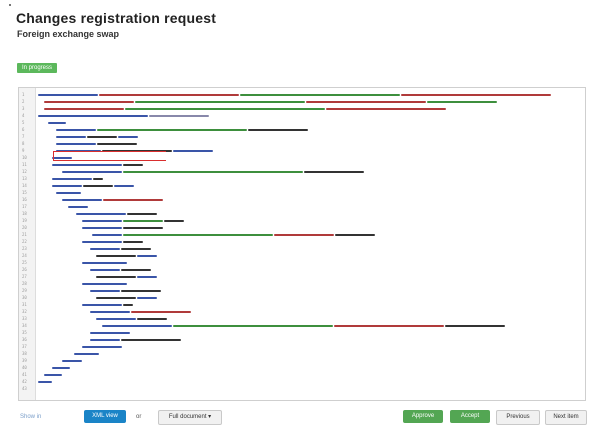 The width and height of the screenshot is (601, 428). Describe the element at coordinates (23, 101) in the screenshot. I see `line-number: 2` at that location.